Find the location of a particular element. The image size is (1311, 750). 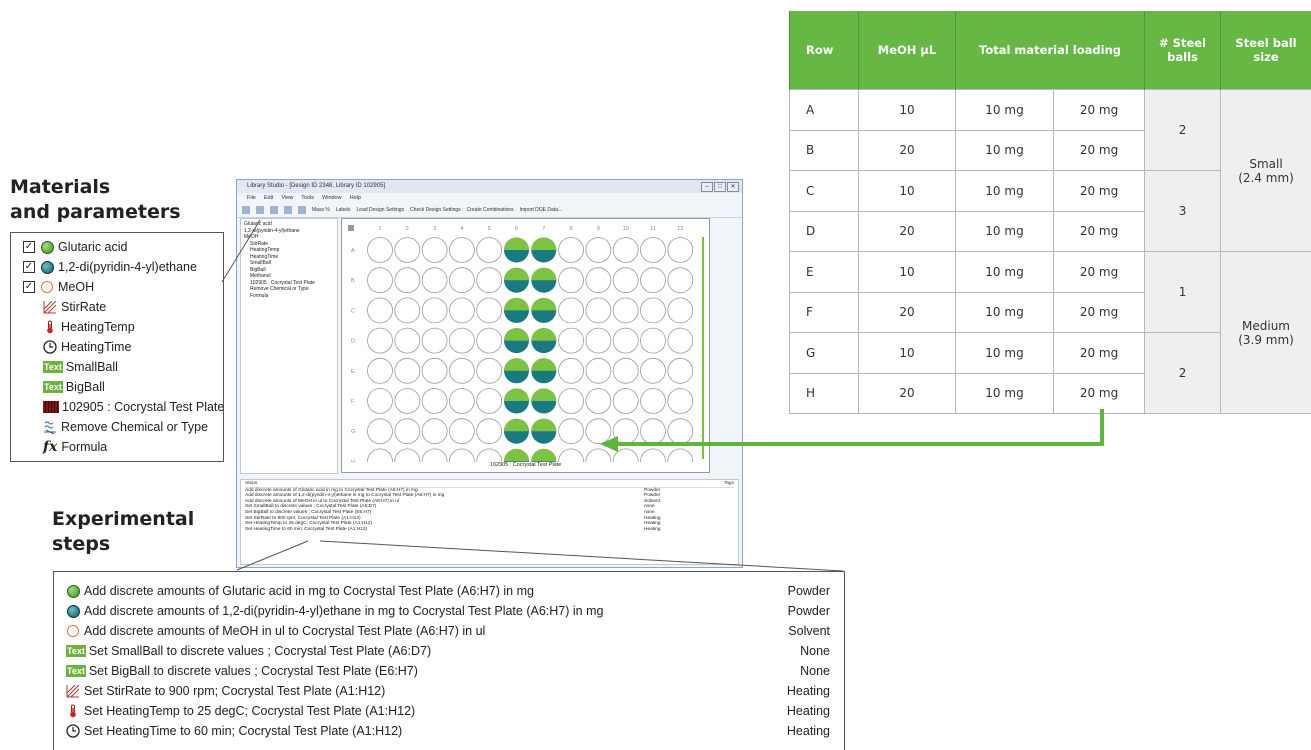

menu-file: File is located at coordinates (251, 198).